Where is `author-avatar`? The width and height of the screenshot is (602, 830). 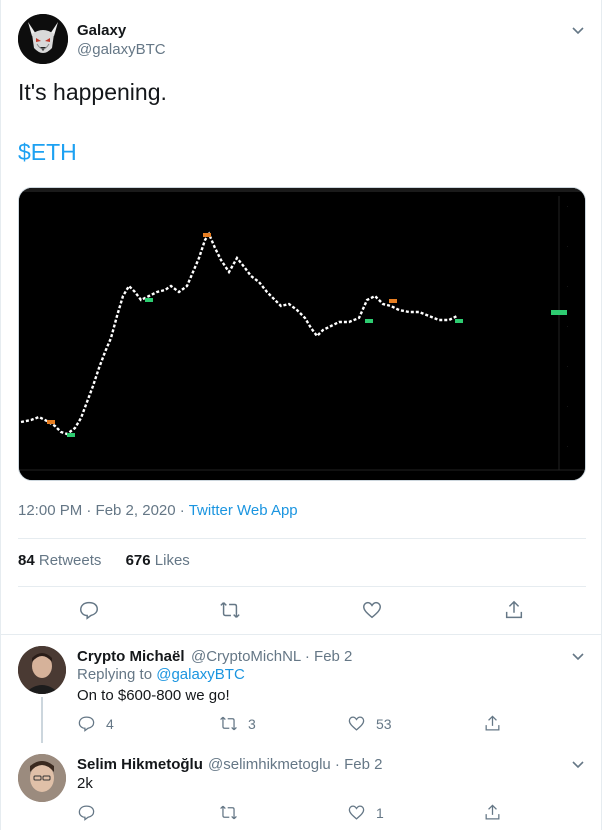 author-avatar is located at coordinates (43, 39).